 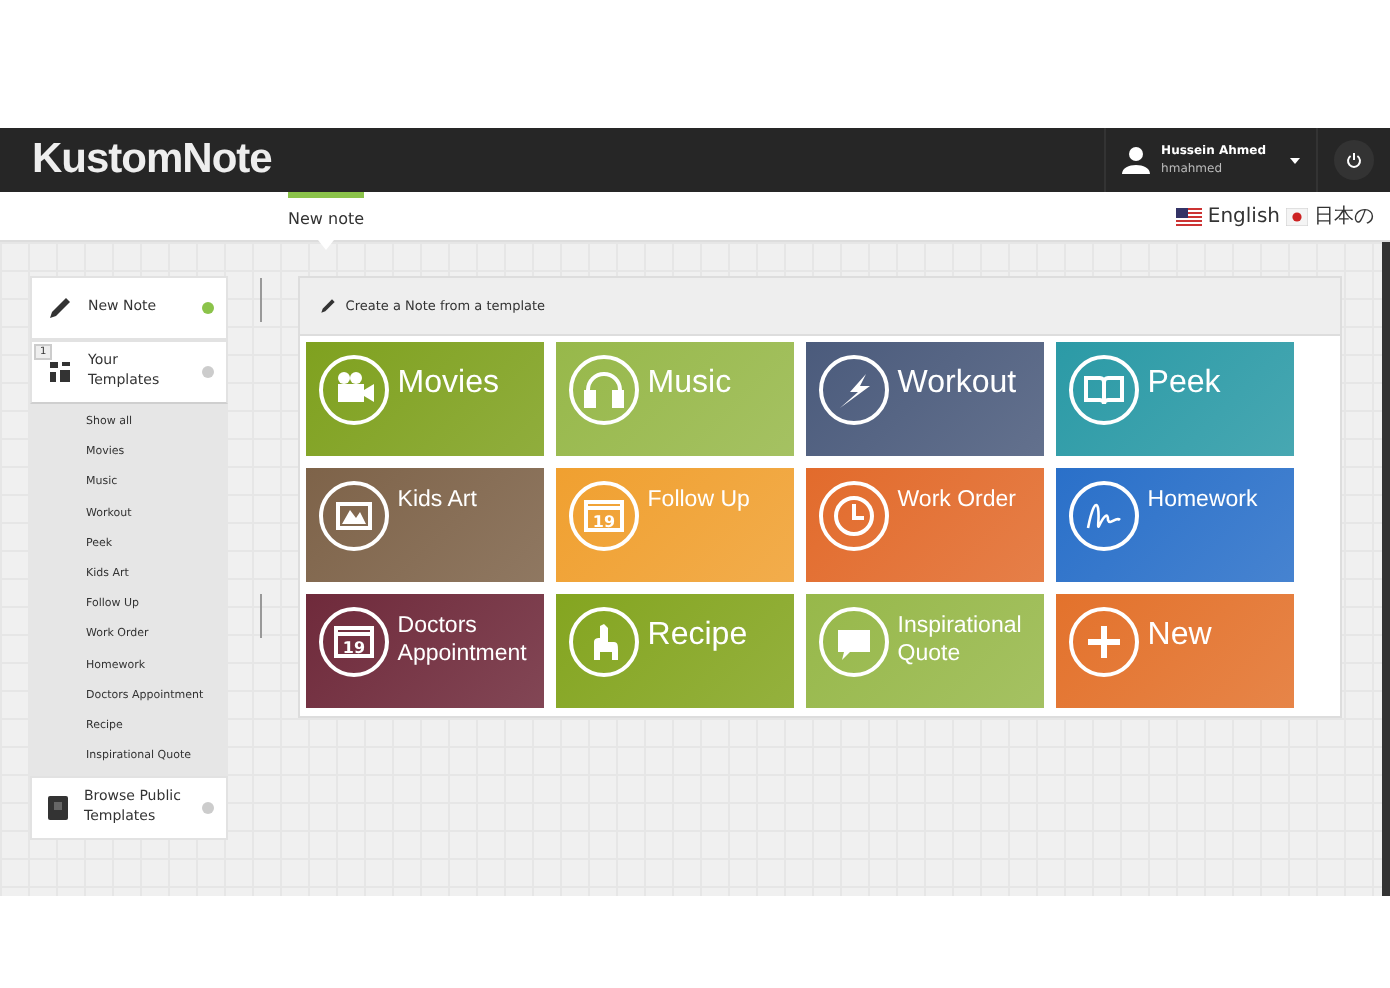 What do you see at coordinates (1135, 160) in the screenshot?
I see `user-icon` at bounding box center [1135, 160].